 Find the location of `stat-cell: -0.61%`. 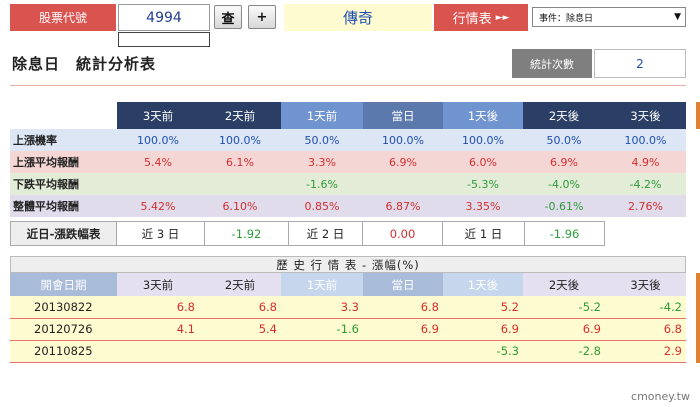

stat-cell: -0.61% is located at coordinates (564, 206).